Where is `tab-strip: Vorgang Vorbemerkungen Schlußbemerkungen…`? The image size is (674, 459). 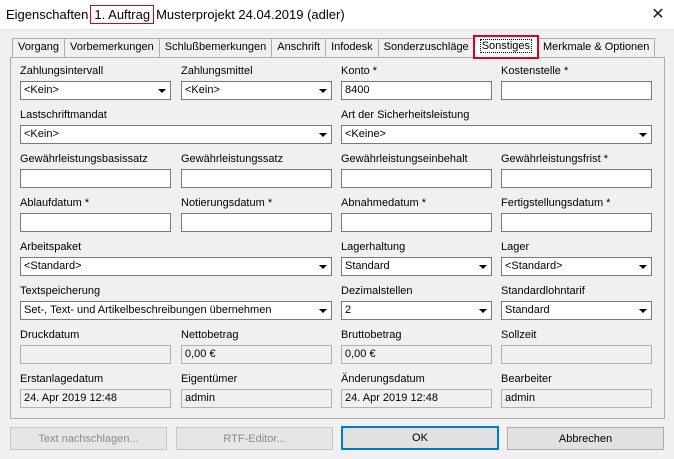 tab-strip: Vorgang Vorbemerkungen Schlußbemerkungen… is located at coordinates (334, 47).